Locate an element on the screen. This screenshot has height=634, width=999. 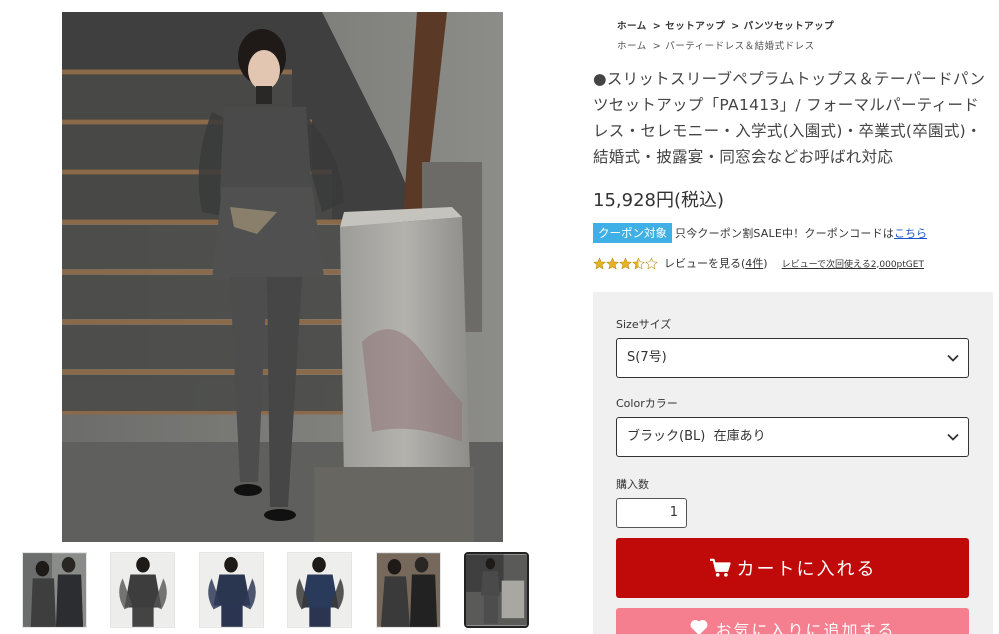
size-label: Sizeサイズ is located at coordinates (644, 324).